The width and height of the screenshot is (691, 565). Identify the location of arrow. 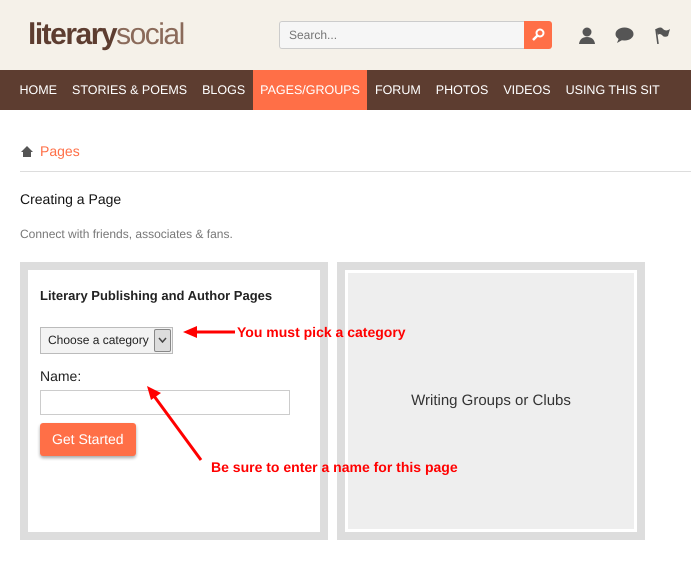
(209, 332).